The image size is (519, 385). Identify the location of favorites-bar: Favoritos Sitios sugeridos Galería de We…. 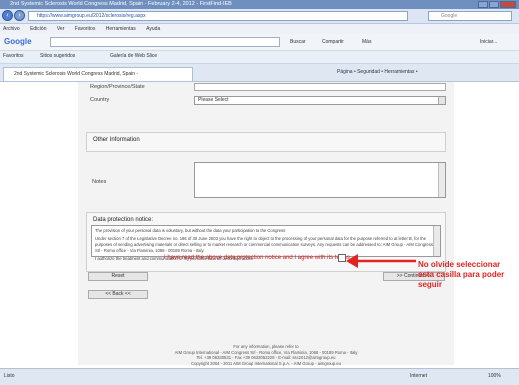
(259, 57).